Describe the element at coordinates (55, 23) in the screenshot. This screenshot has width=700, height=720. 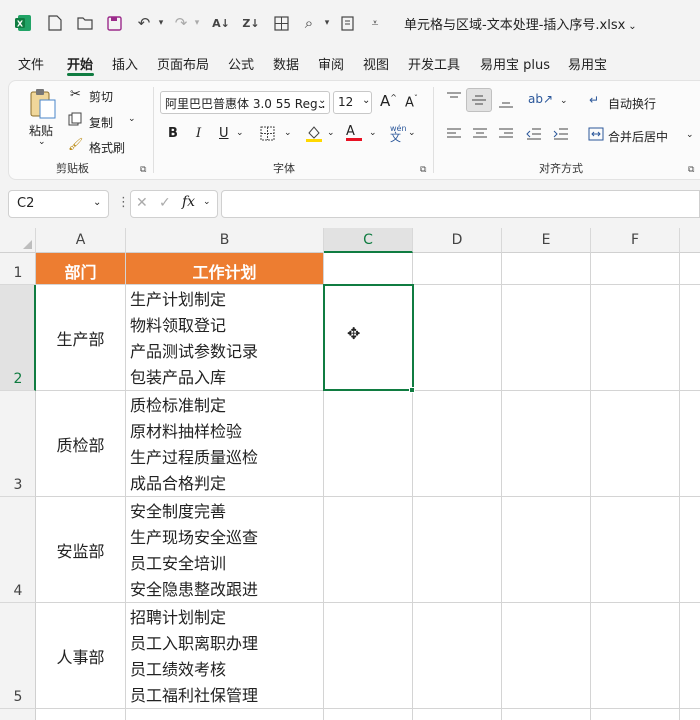
I see `new-file-icon` at that location.